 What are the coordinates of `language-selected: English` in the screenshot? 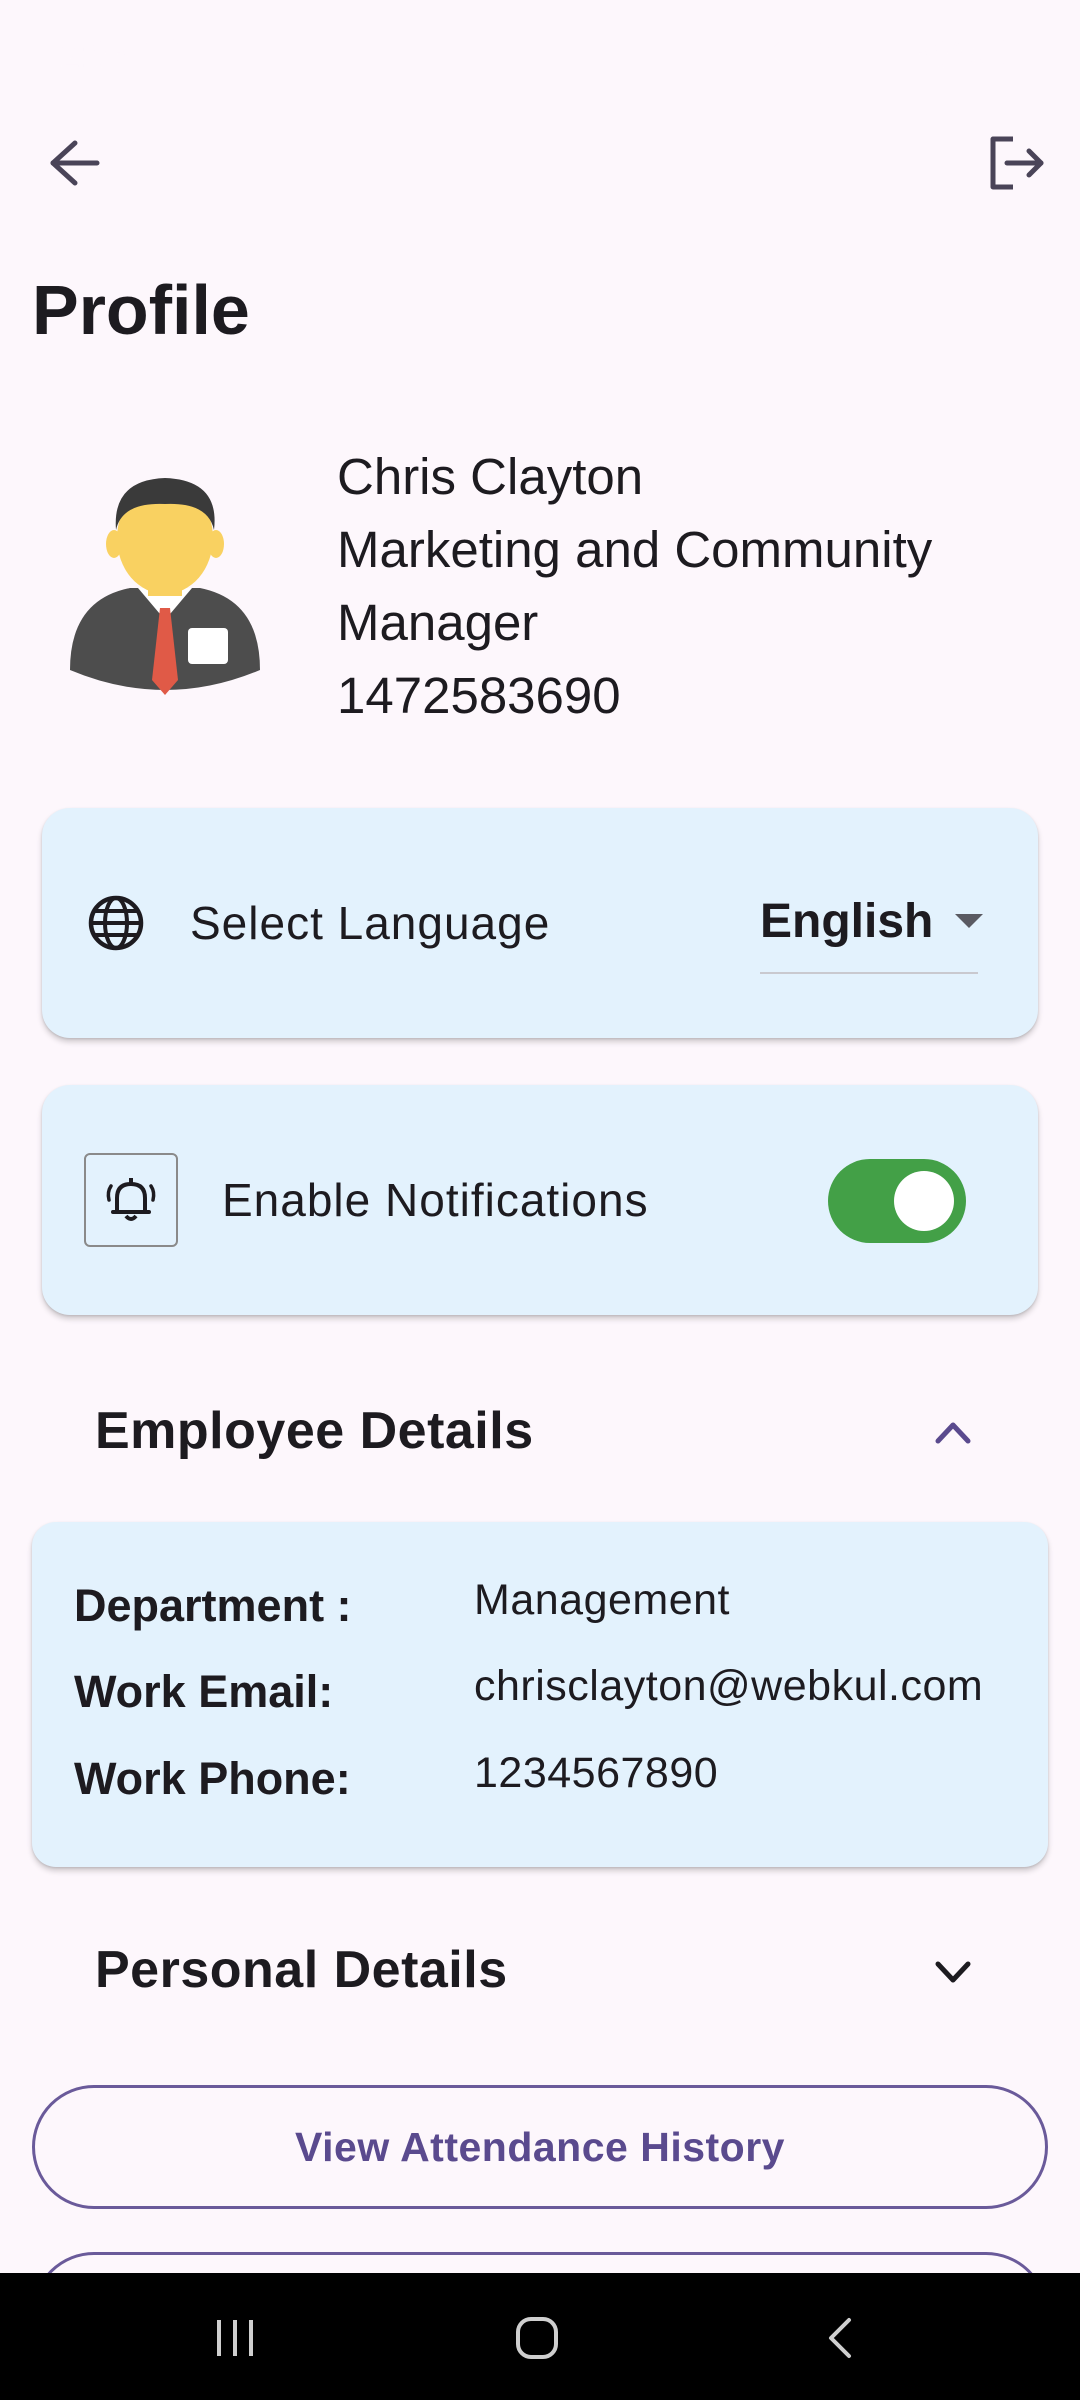 It's located at (847, 921).